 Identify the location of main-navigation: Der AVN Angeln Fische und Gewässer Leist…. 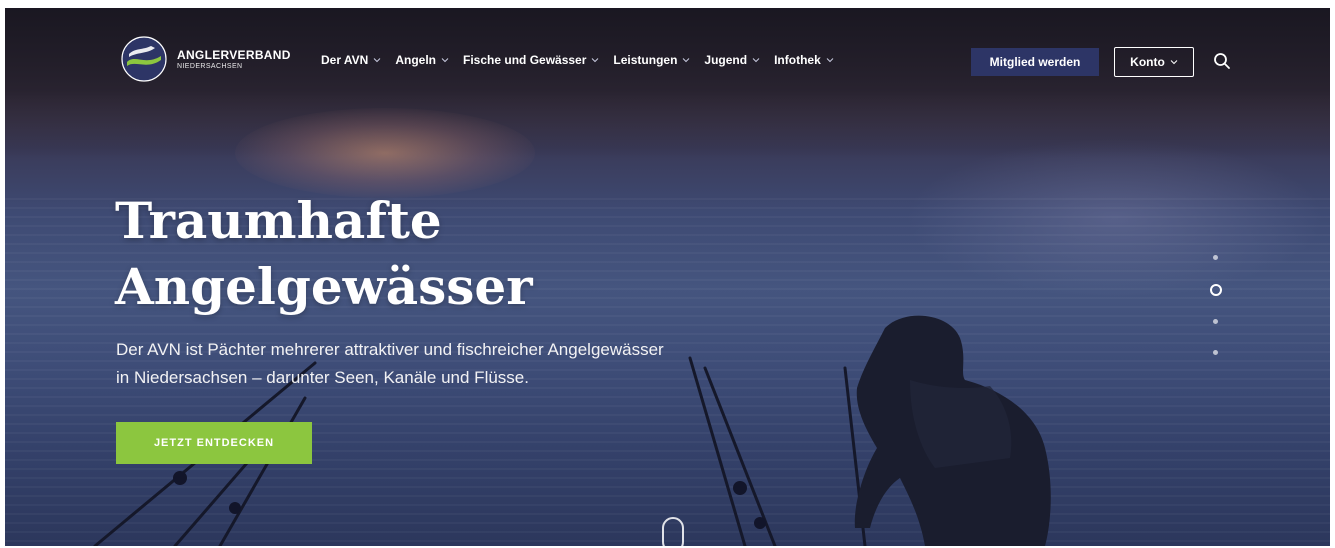
(584, 60).